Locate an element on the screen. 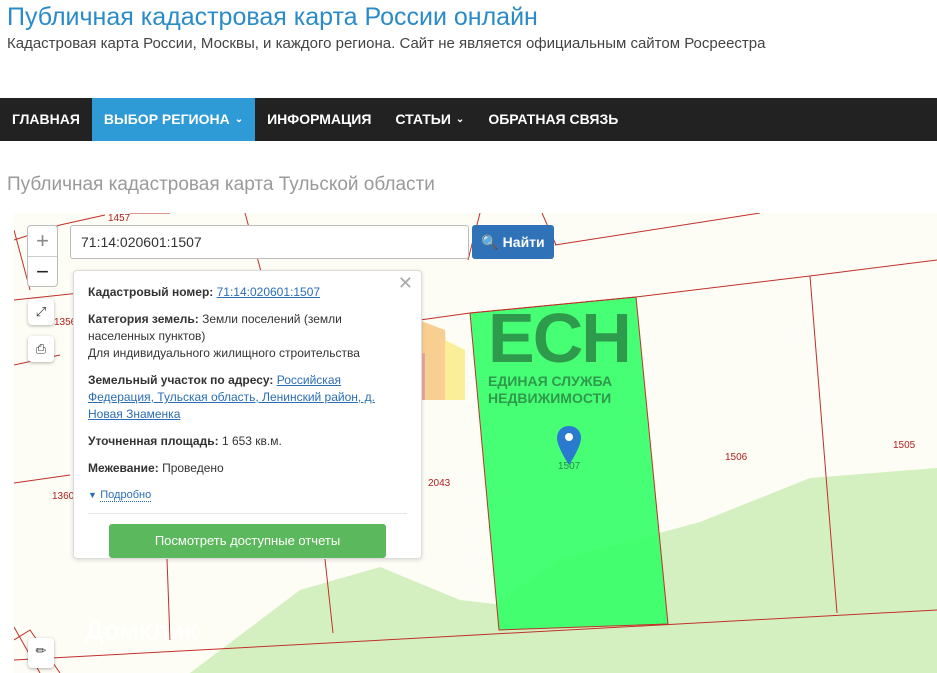 This screenshot has width=937, height=673. nav-region: ВЫБОР РЕГИОНА ⌄ is located at coordinates (173, 119).